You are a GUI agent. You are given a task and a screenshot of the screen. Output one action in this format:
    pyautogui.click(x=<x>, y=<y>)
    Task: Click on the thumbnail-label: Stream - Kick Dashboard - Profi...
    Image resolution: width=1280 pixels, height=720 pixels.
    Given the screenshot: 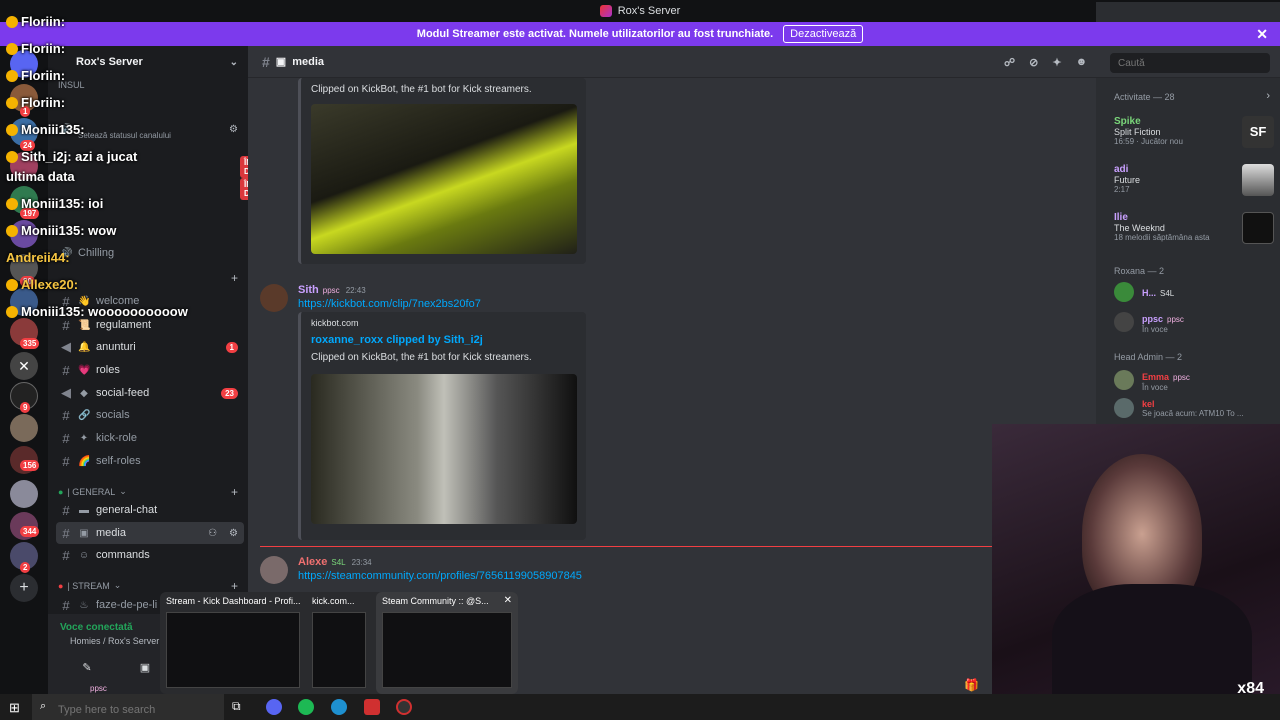 What is the action you would take?
    pyautogui.click(x=233, y=601)
    